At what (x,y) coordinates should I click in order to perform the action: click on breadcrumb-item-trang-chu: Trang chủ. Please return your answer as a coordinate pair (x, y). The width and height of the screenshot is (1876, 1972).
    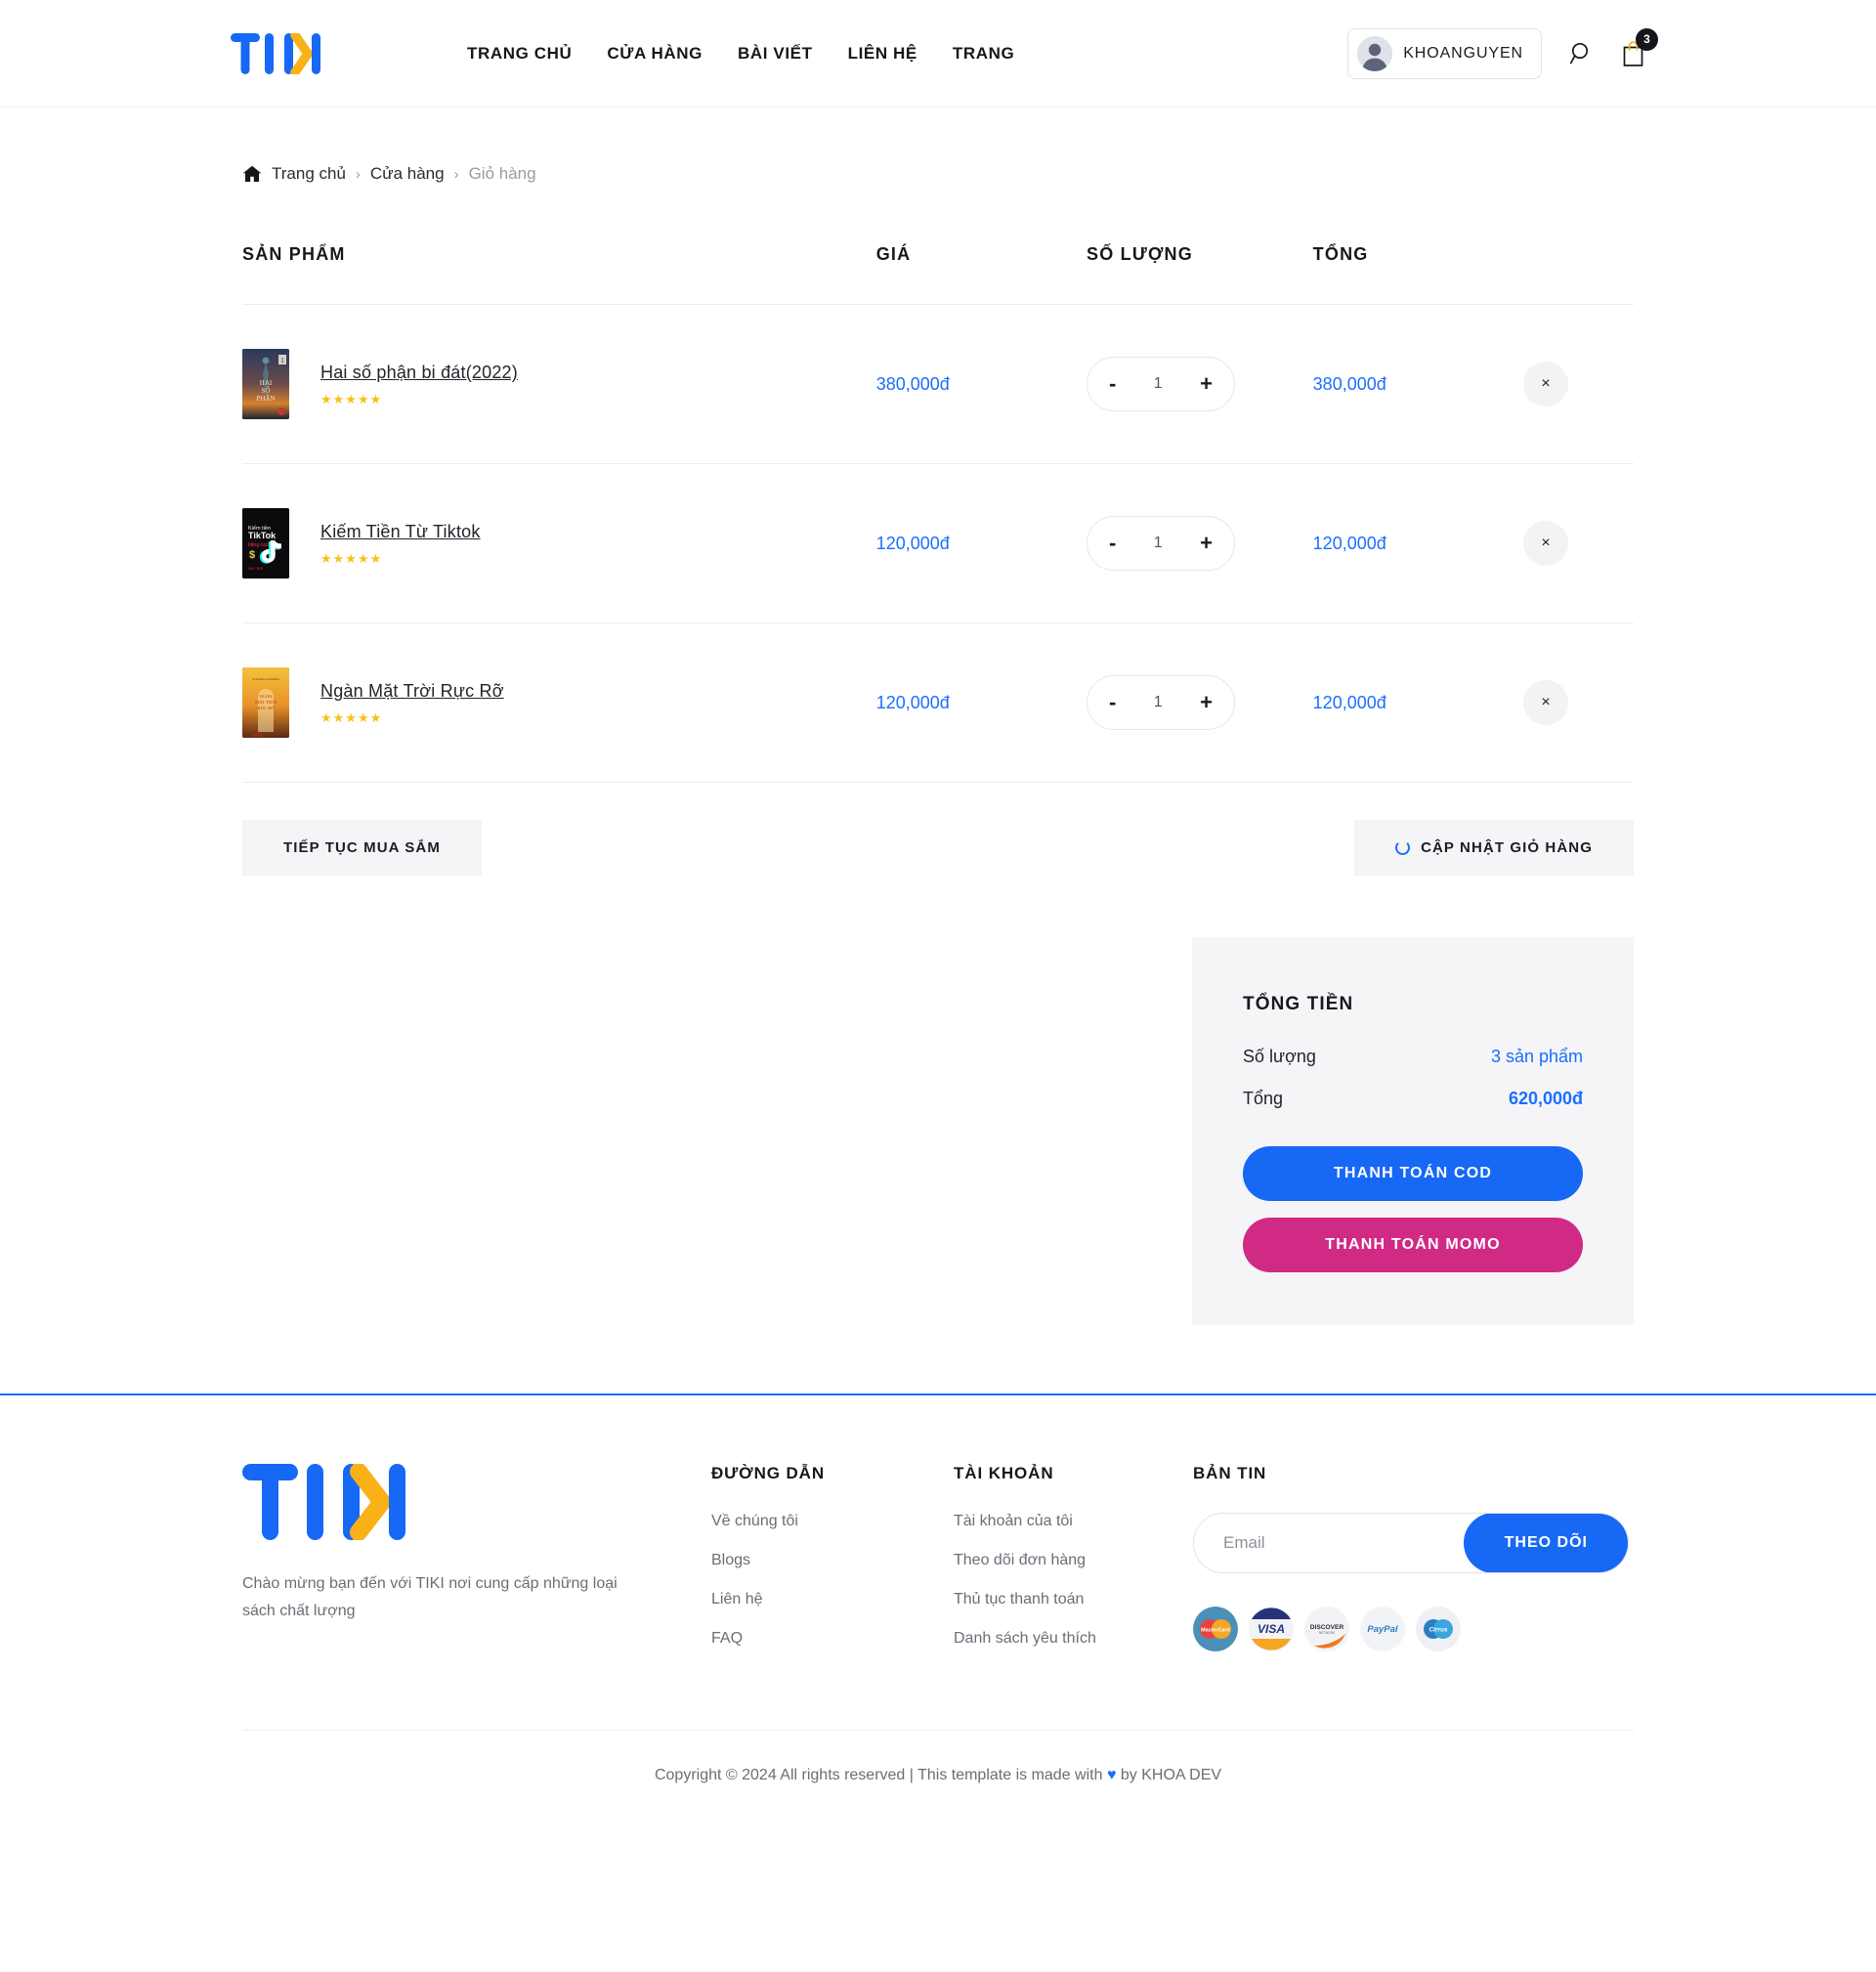
    Looking at the image, I should click on (309, 174).